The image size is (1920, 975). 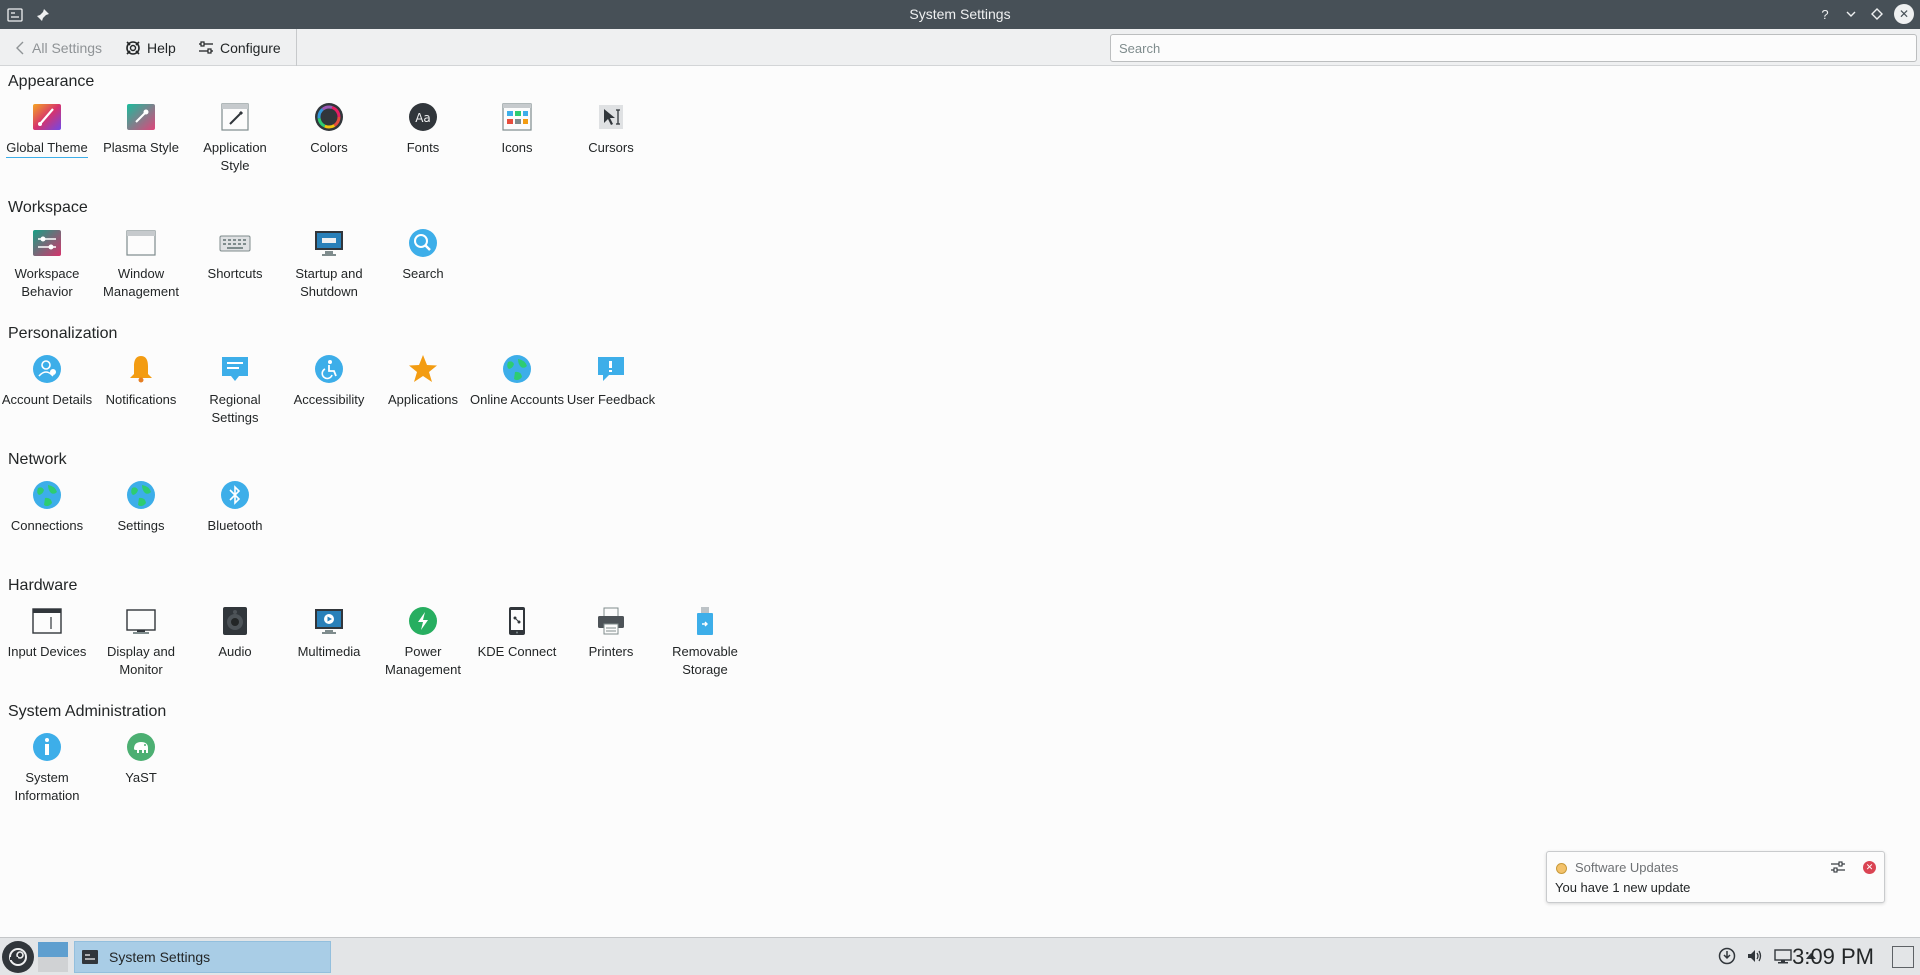 I want to click on module-label: Global Theme, so click(x=47, y=148).